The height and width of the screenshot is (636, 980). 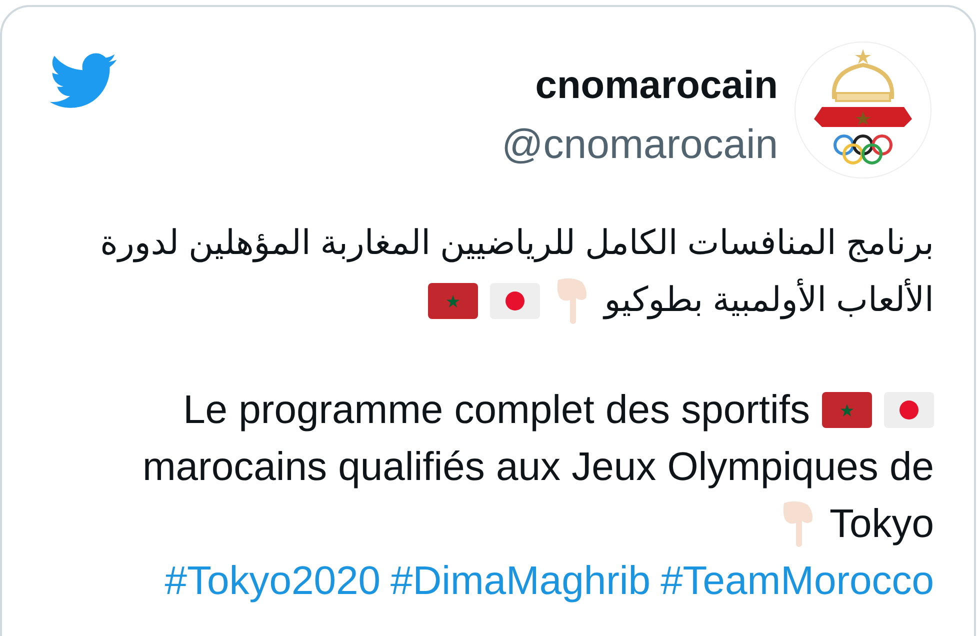 I want to click on hashtag-link: #DimaMaghrib, so click(x=520, y=580).